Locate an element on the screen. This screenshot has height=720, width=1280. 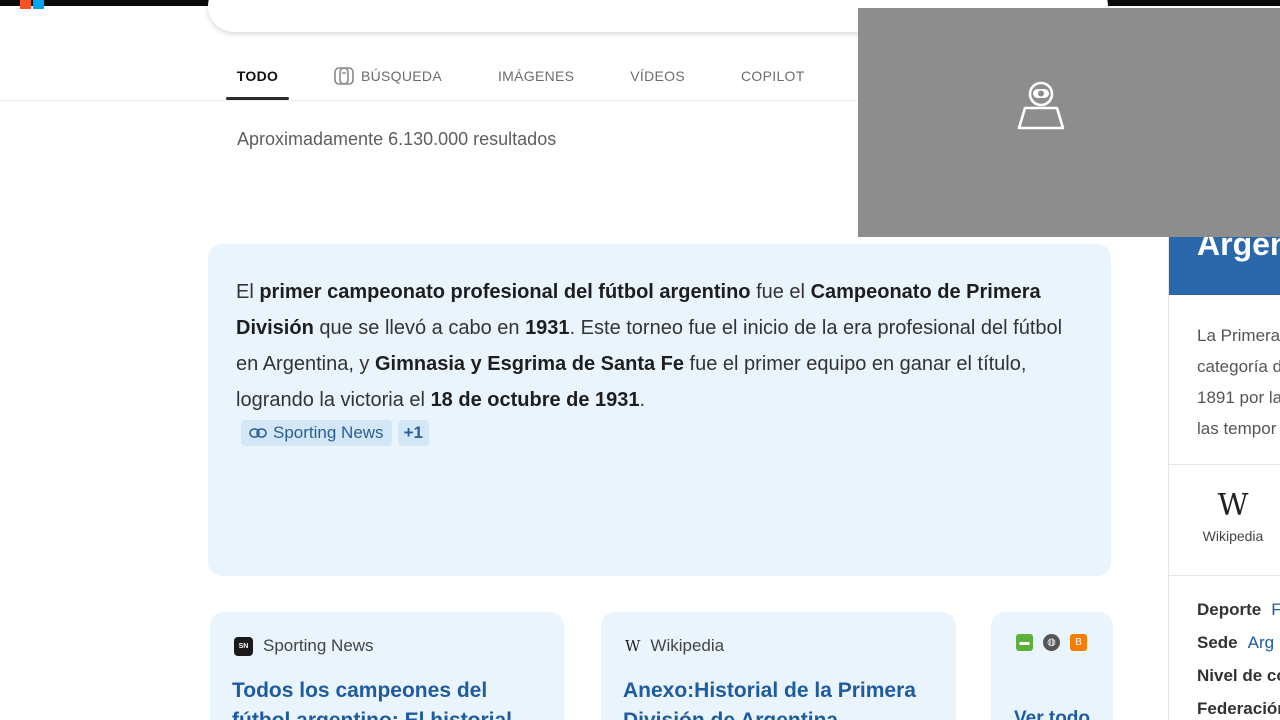
copilot-search-icon is located at coordinates (344, 76).